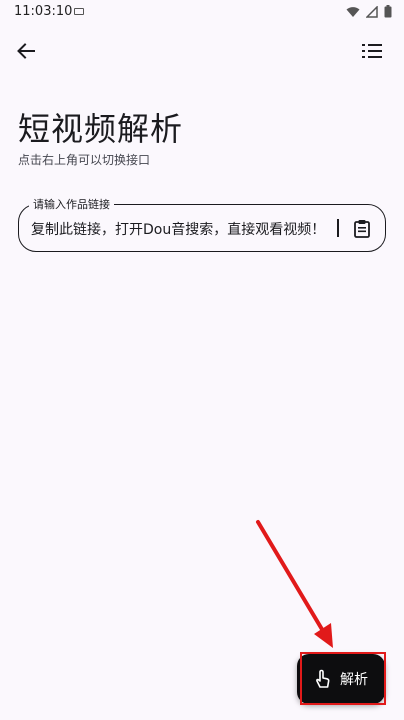 This screenshot has width=404, height=720. I want to click on annotation-arrow, so click(294, 584).